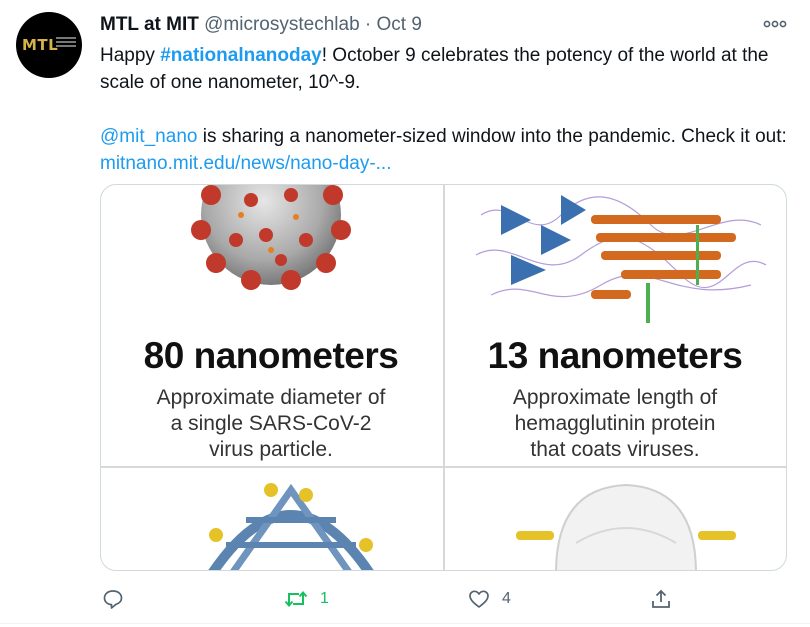  I want to click on tweet-date: Oct 9, so click(399, 24).